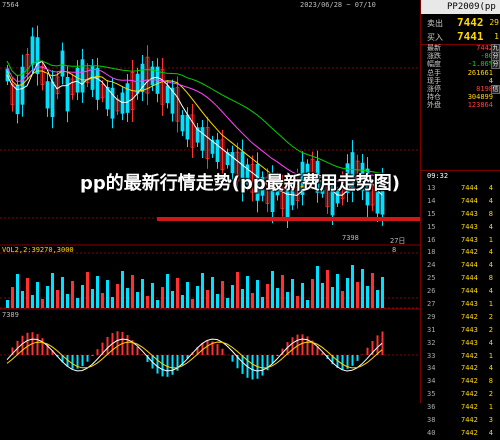 The image size is (500, 440). I want to click on stat-row: 最新 7442 九, so click(460, 48).